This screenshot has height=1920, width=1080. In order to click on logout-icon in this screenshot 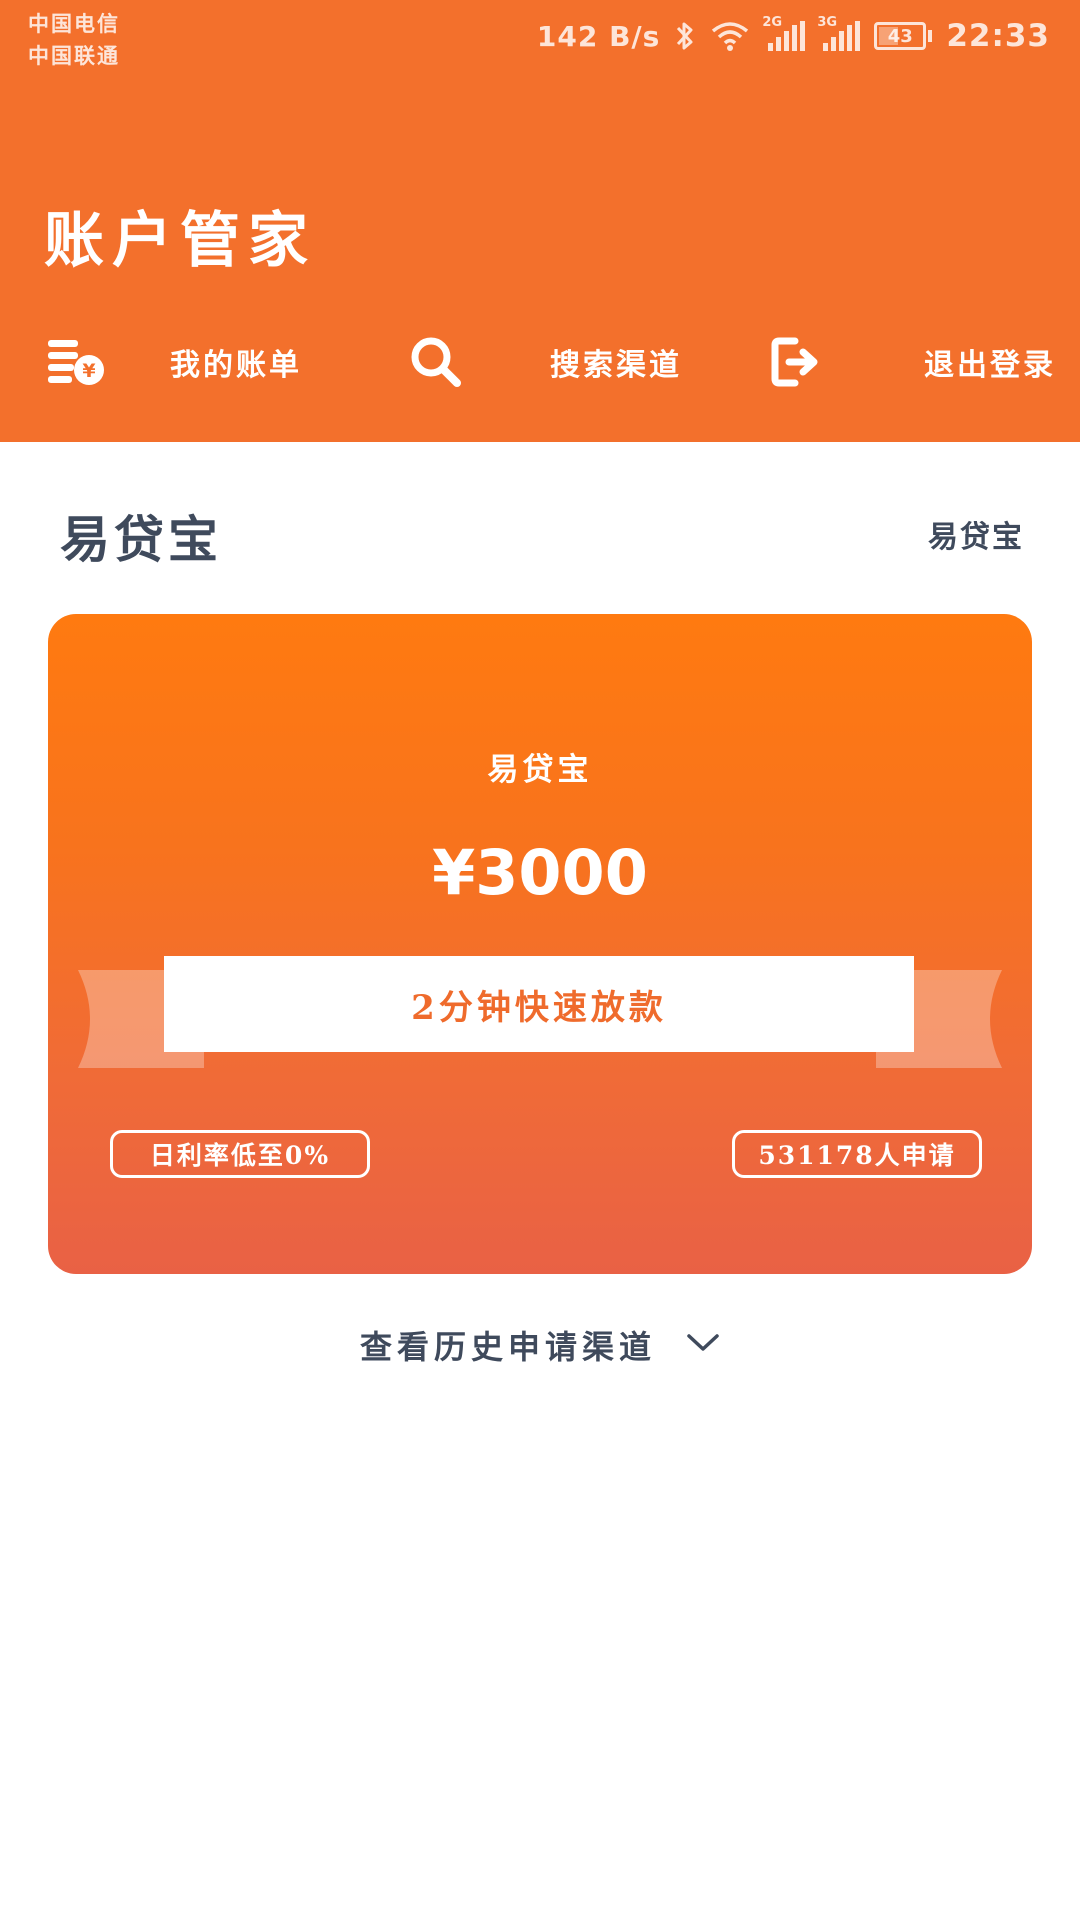, I will do `click(796, 362)`.